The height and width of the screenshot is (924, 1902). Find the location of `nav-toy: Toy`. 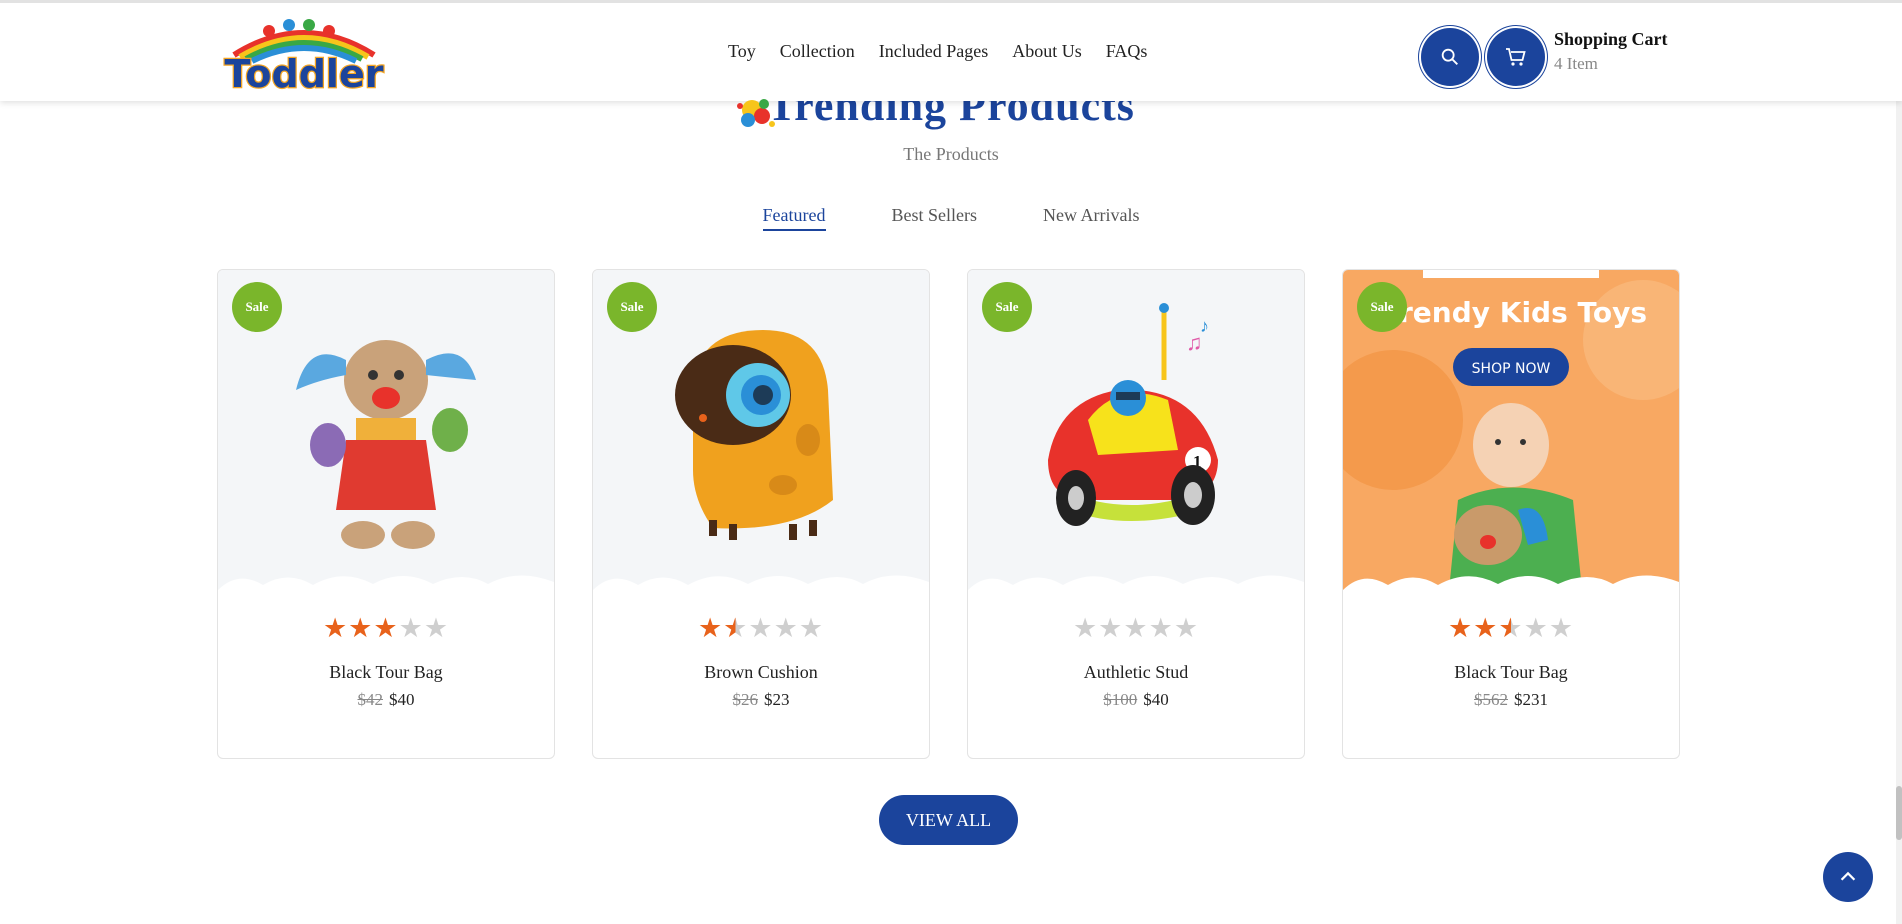

nav-toy: Toy is located at coordinates (742, 51).